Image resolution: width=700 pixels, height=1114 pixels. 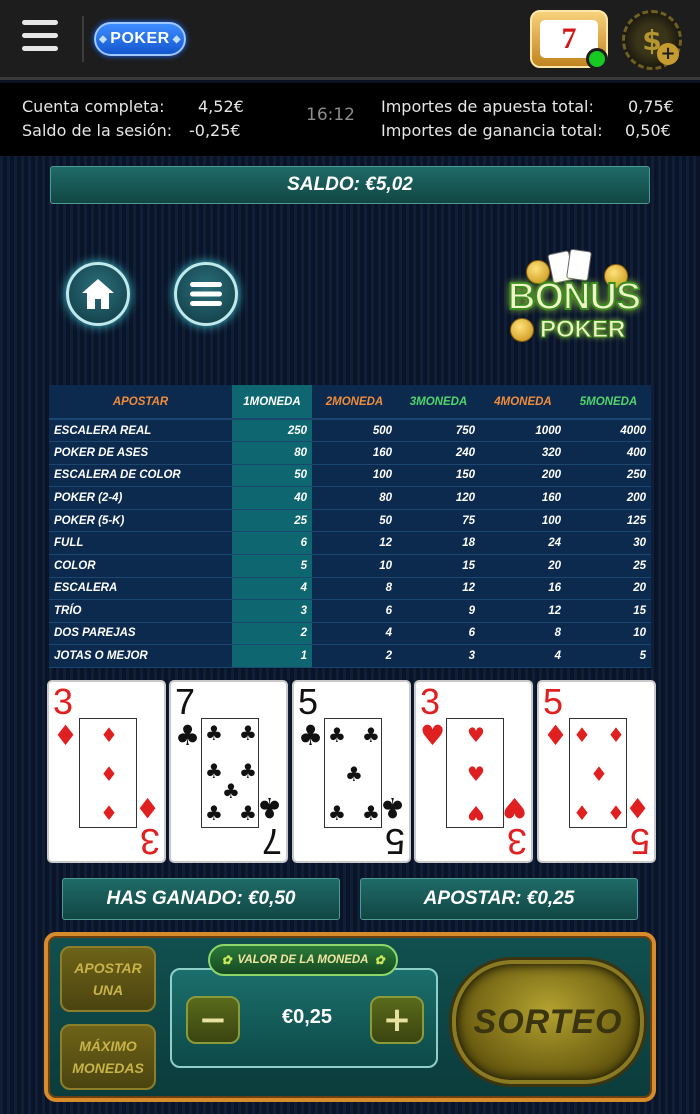 What do you see at coordinates (523, 402) in the screenshot?
I see `paytable-header: 4MONEDA` at bounding box center [523, 402].